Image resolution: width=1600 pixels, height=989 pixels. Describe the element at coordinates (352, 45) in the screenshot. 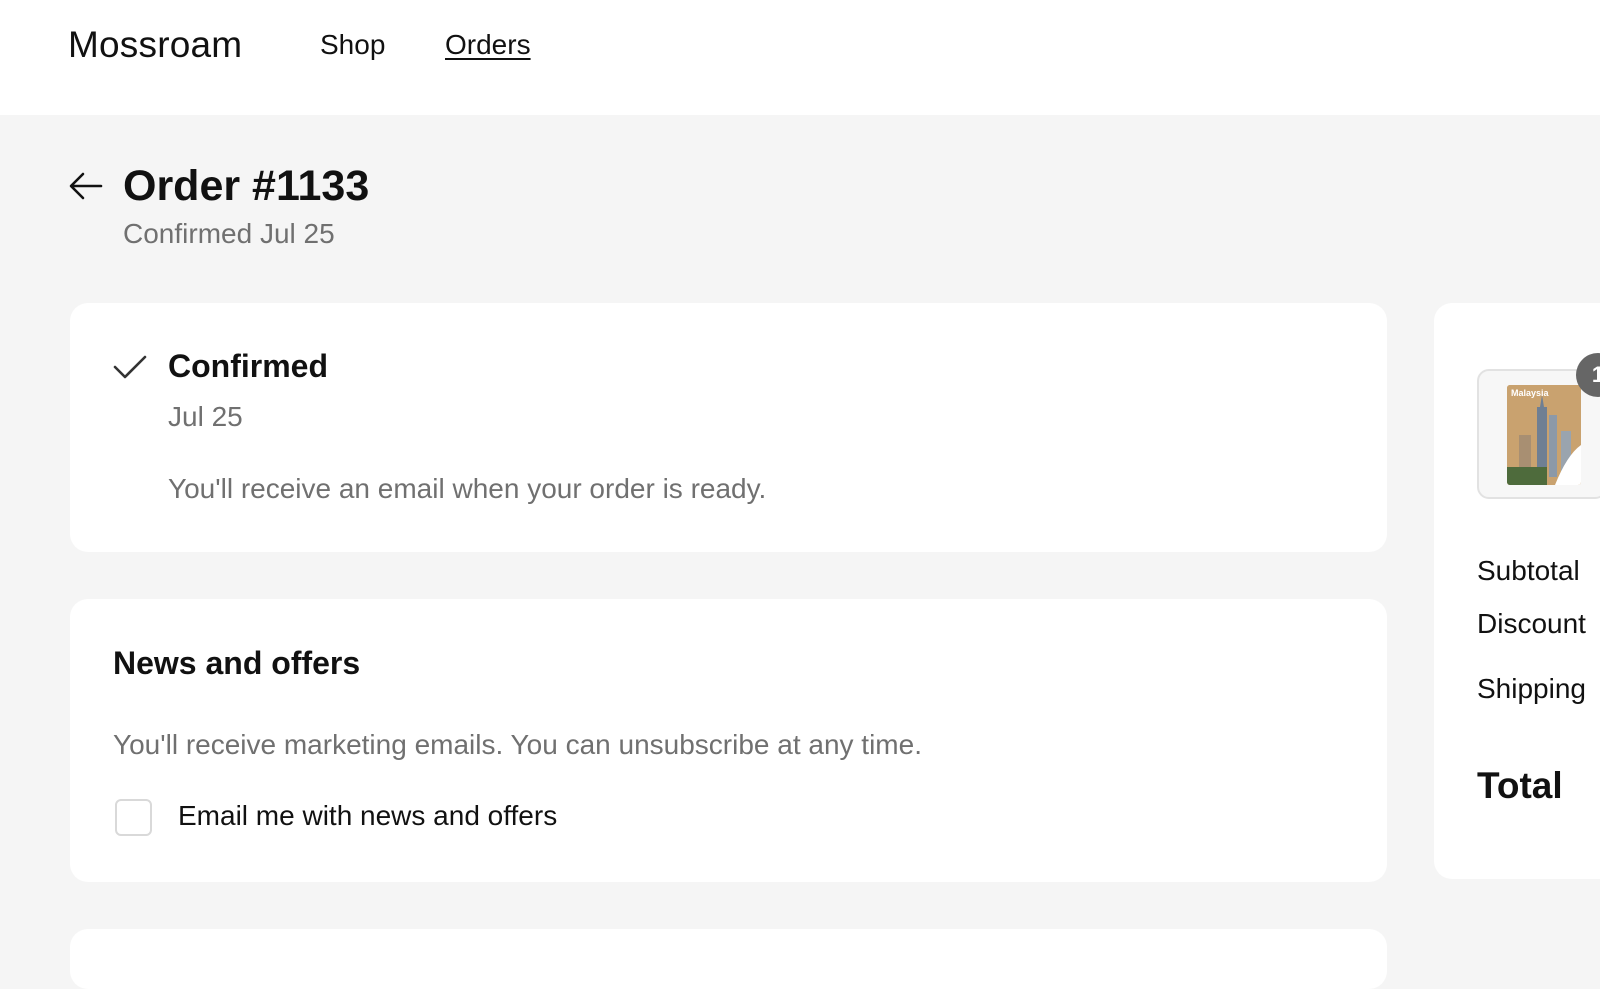

I see `nav-shop-link: Shop` at that location.